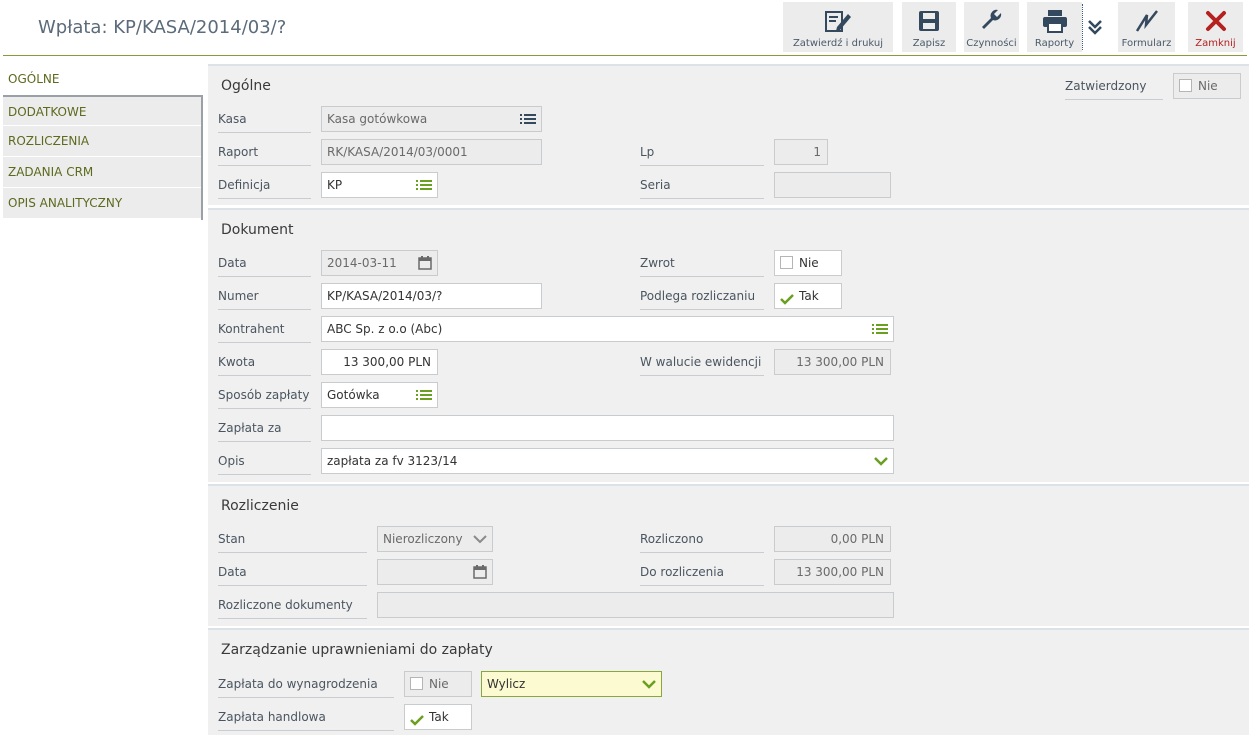 The height and width of the screenshot is (735, 1249). I want to click on raport-field: RK/KASA/2014/03/0001, so click(431, 152).